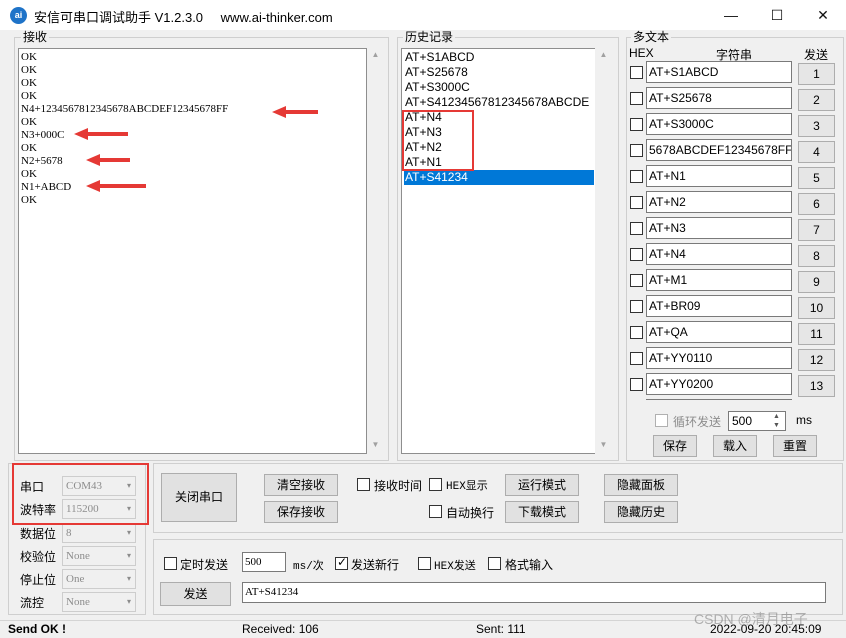 The height and width of the screenshot is (638, 846). I want to click on multitext-input: AT+S3000C, so click(719, 124).